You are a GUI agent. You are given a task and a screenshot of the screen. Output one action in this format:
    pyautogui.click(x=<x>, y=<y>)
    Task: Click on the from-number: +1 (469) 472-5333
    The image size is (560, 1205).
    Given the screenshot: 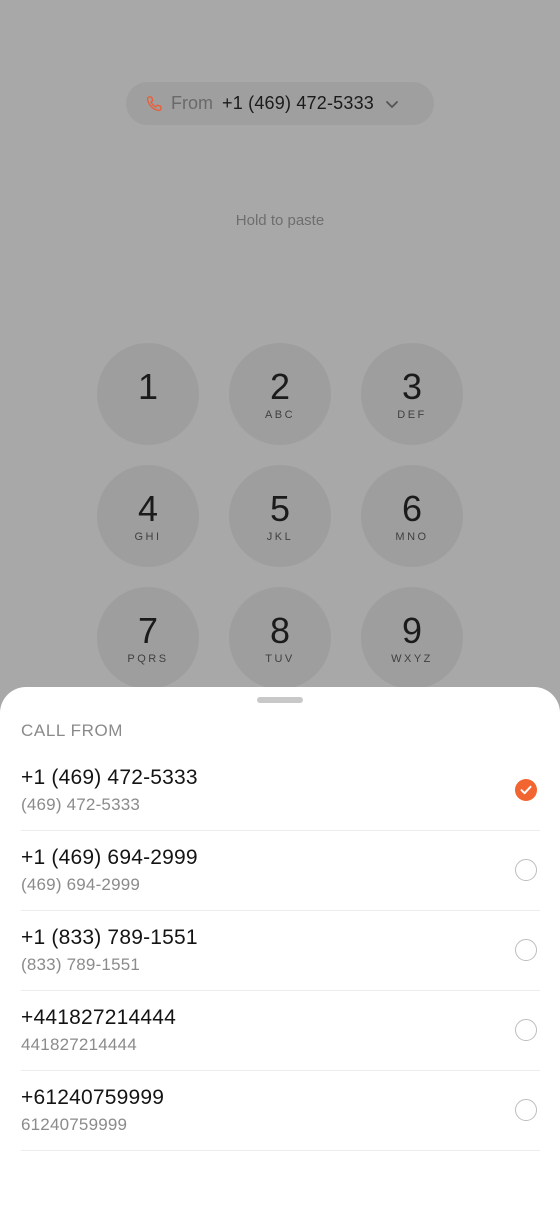 What is the action you would take?
    pyautogui.click(x=298, y=103)
    